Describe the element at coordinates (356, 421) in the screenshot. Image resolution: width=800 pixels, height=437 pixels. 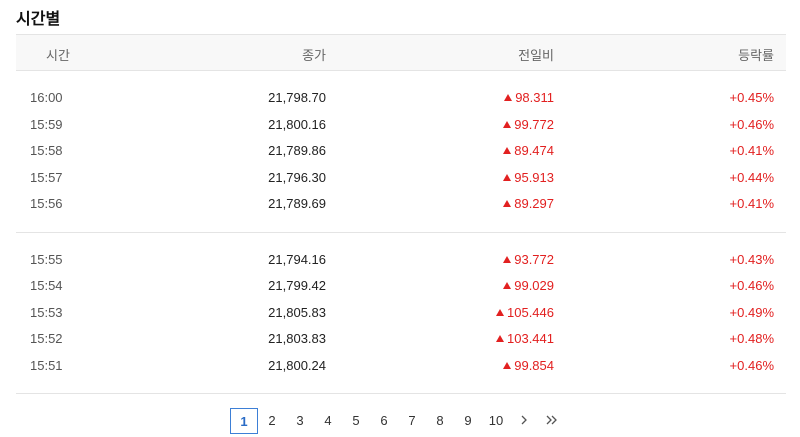
I see `page-5-button: 5` at that location.